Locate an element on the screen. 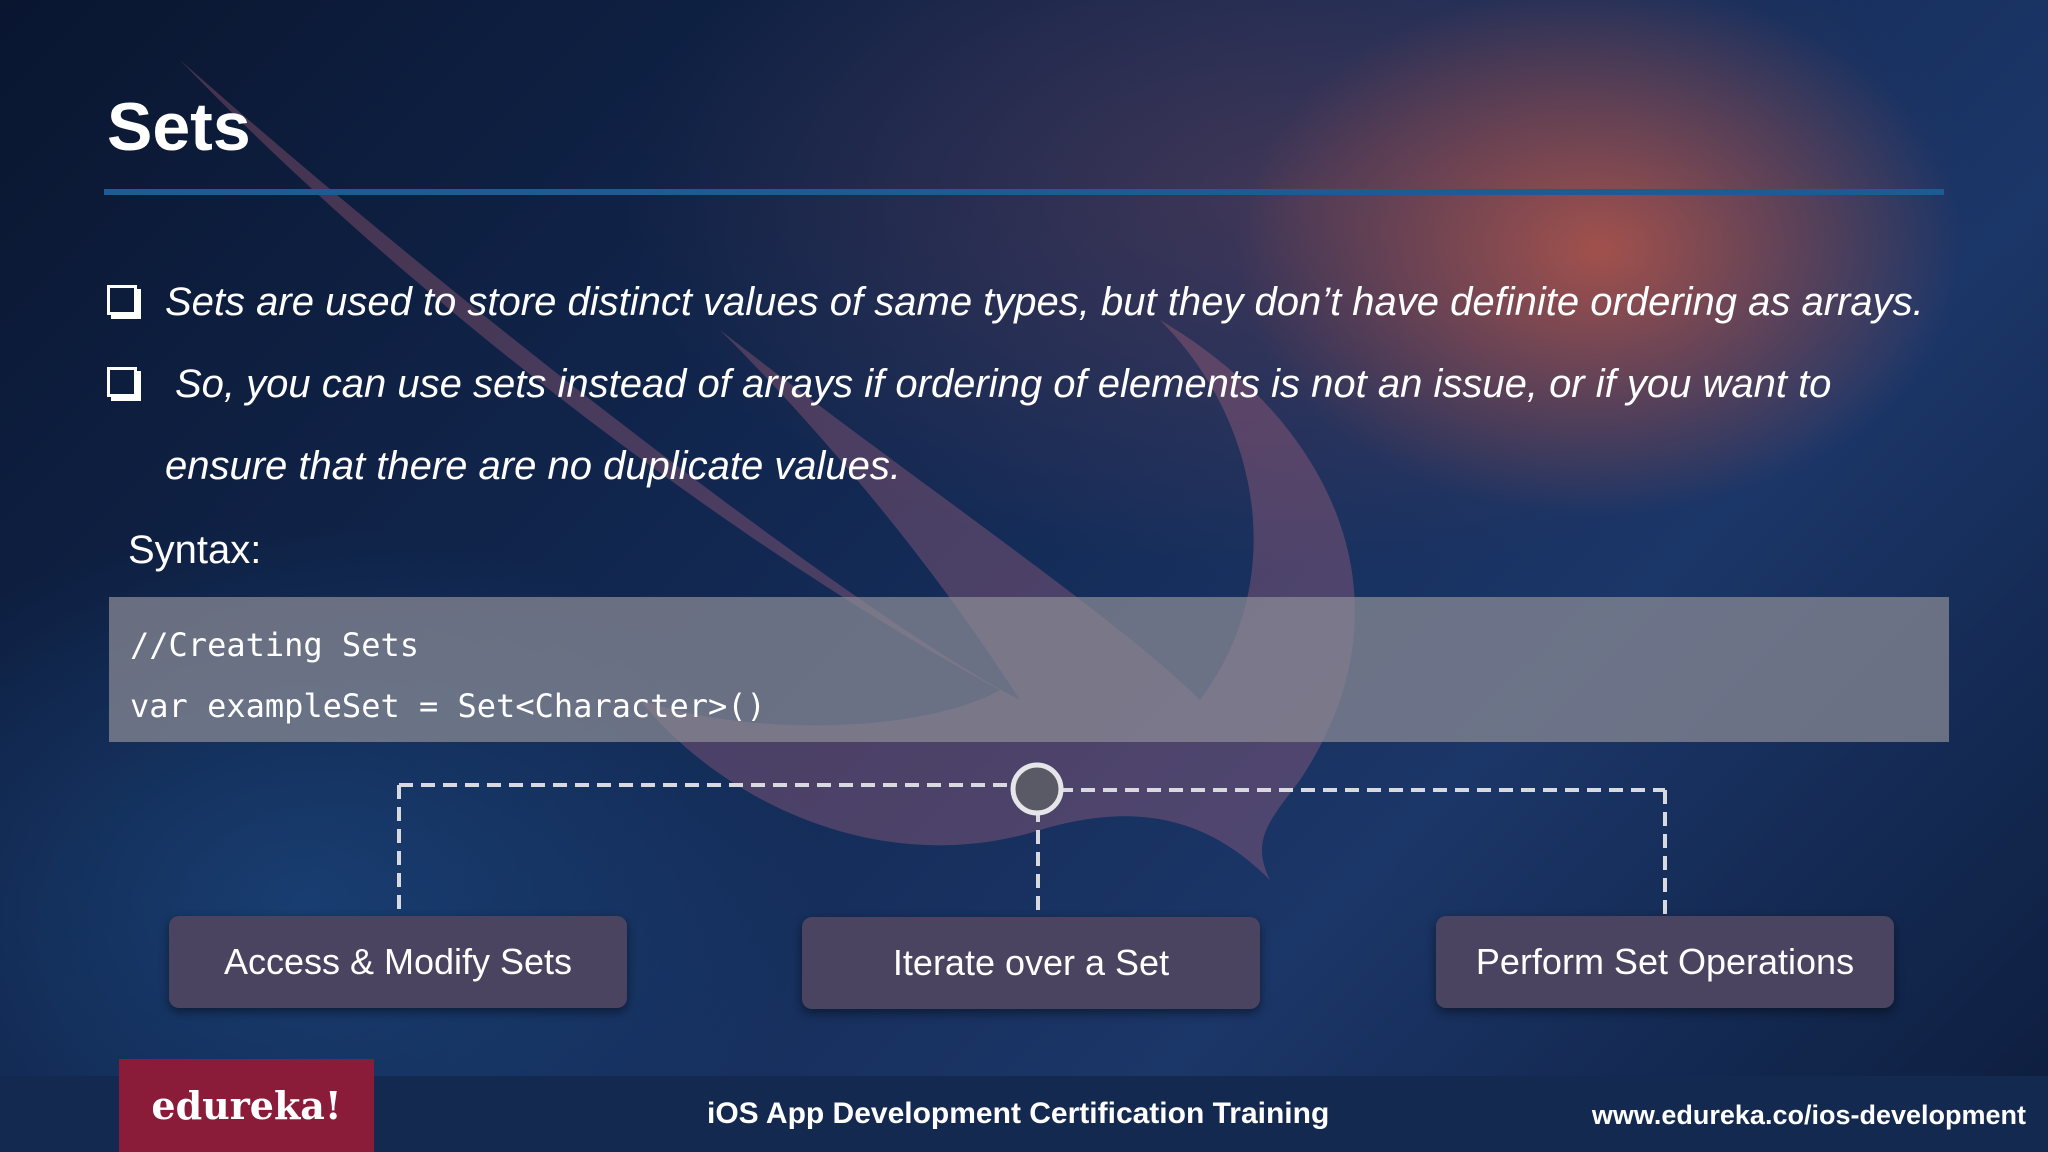 The image size is (2048, 1152). edureka-logo: edureka! is located at coordinates (246, 1105).